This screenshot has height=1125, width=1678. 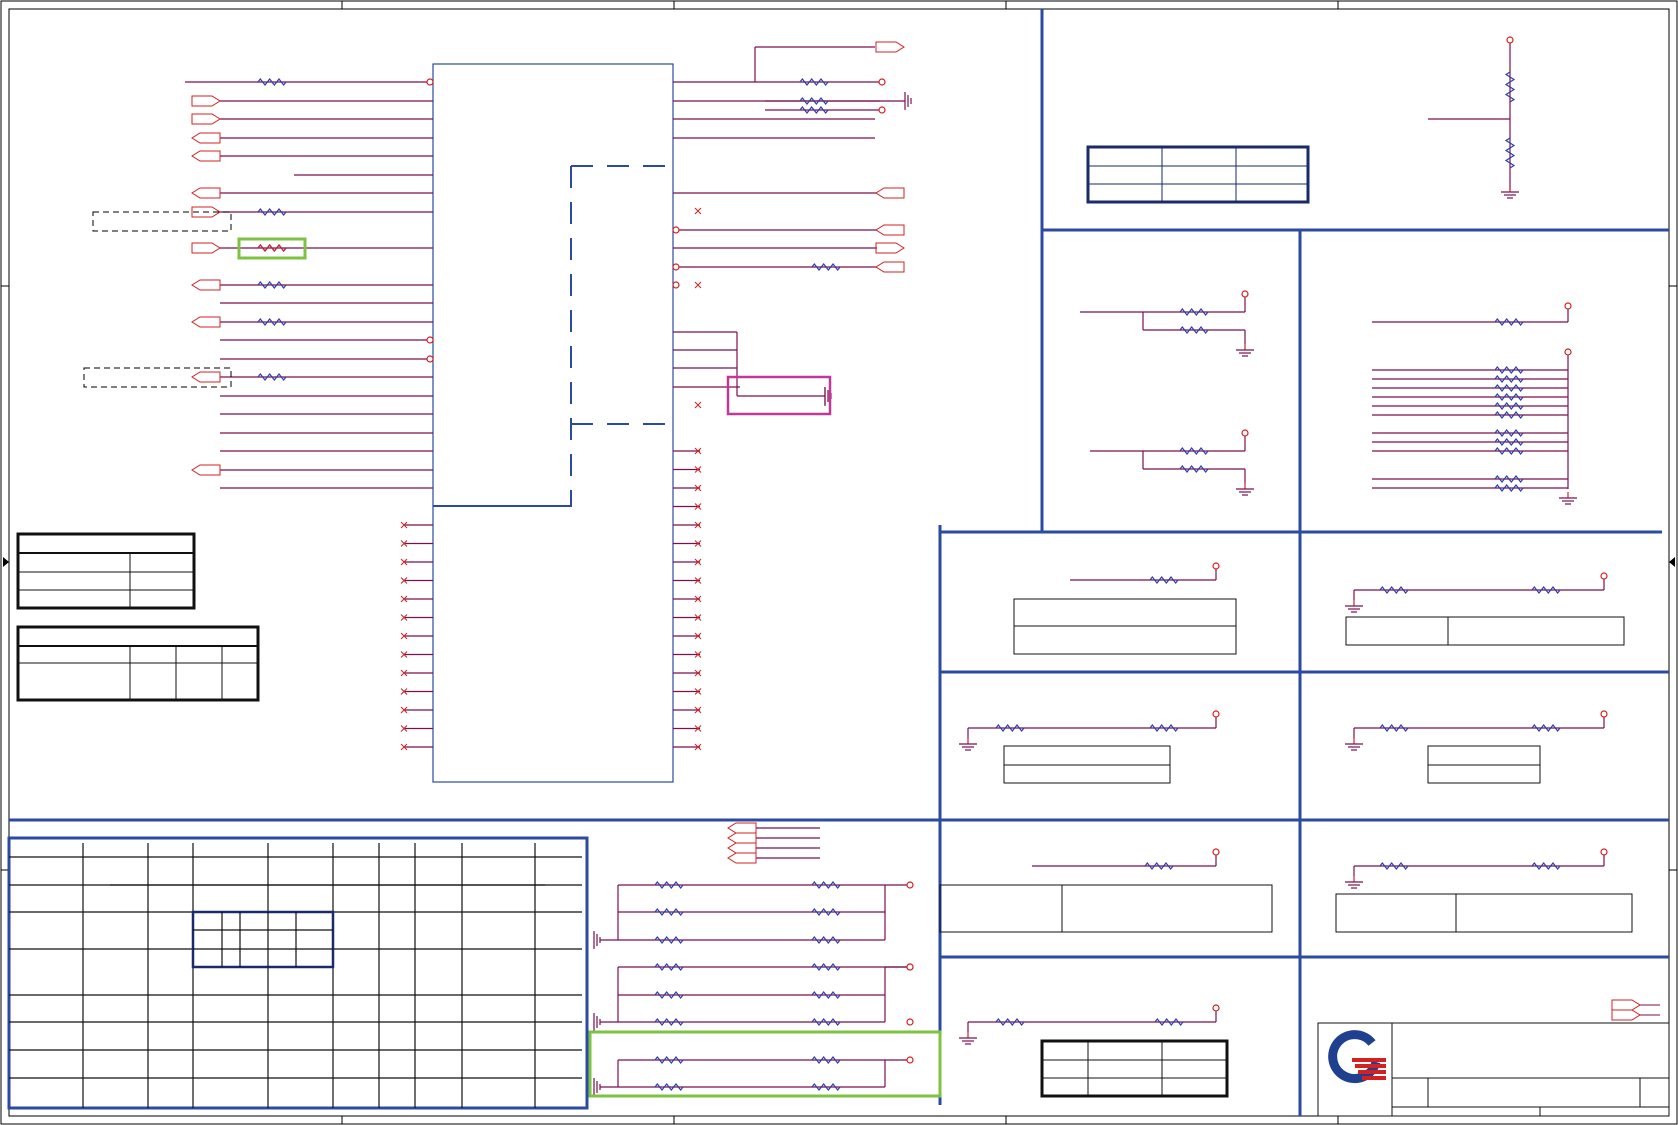 What do you see at coordinates (1635, 1010) in the screenshot?
I see `title-offpage-connector-icons` at bounding box center [1635, 1010].